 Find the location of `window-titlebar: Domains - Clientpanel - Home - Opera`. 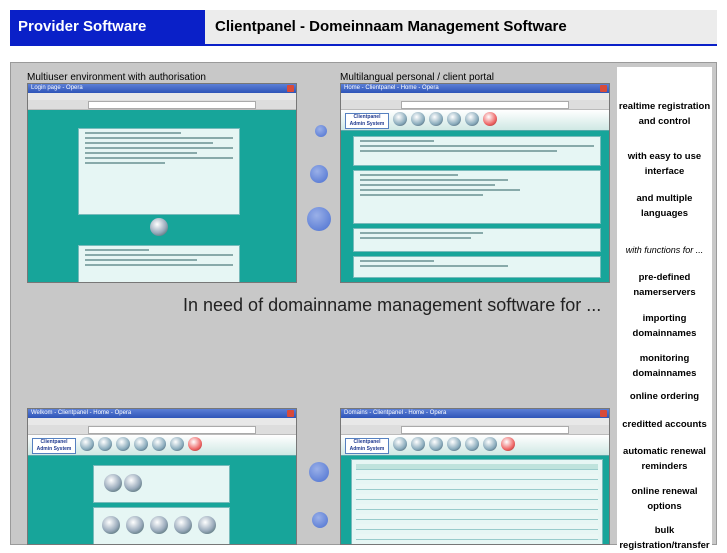

window-titlebar: Domains - Clientpanel - Home - Opera is located at coordinates (475, 413).